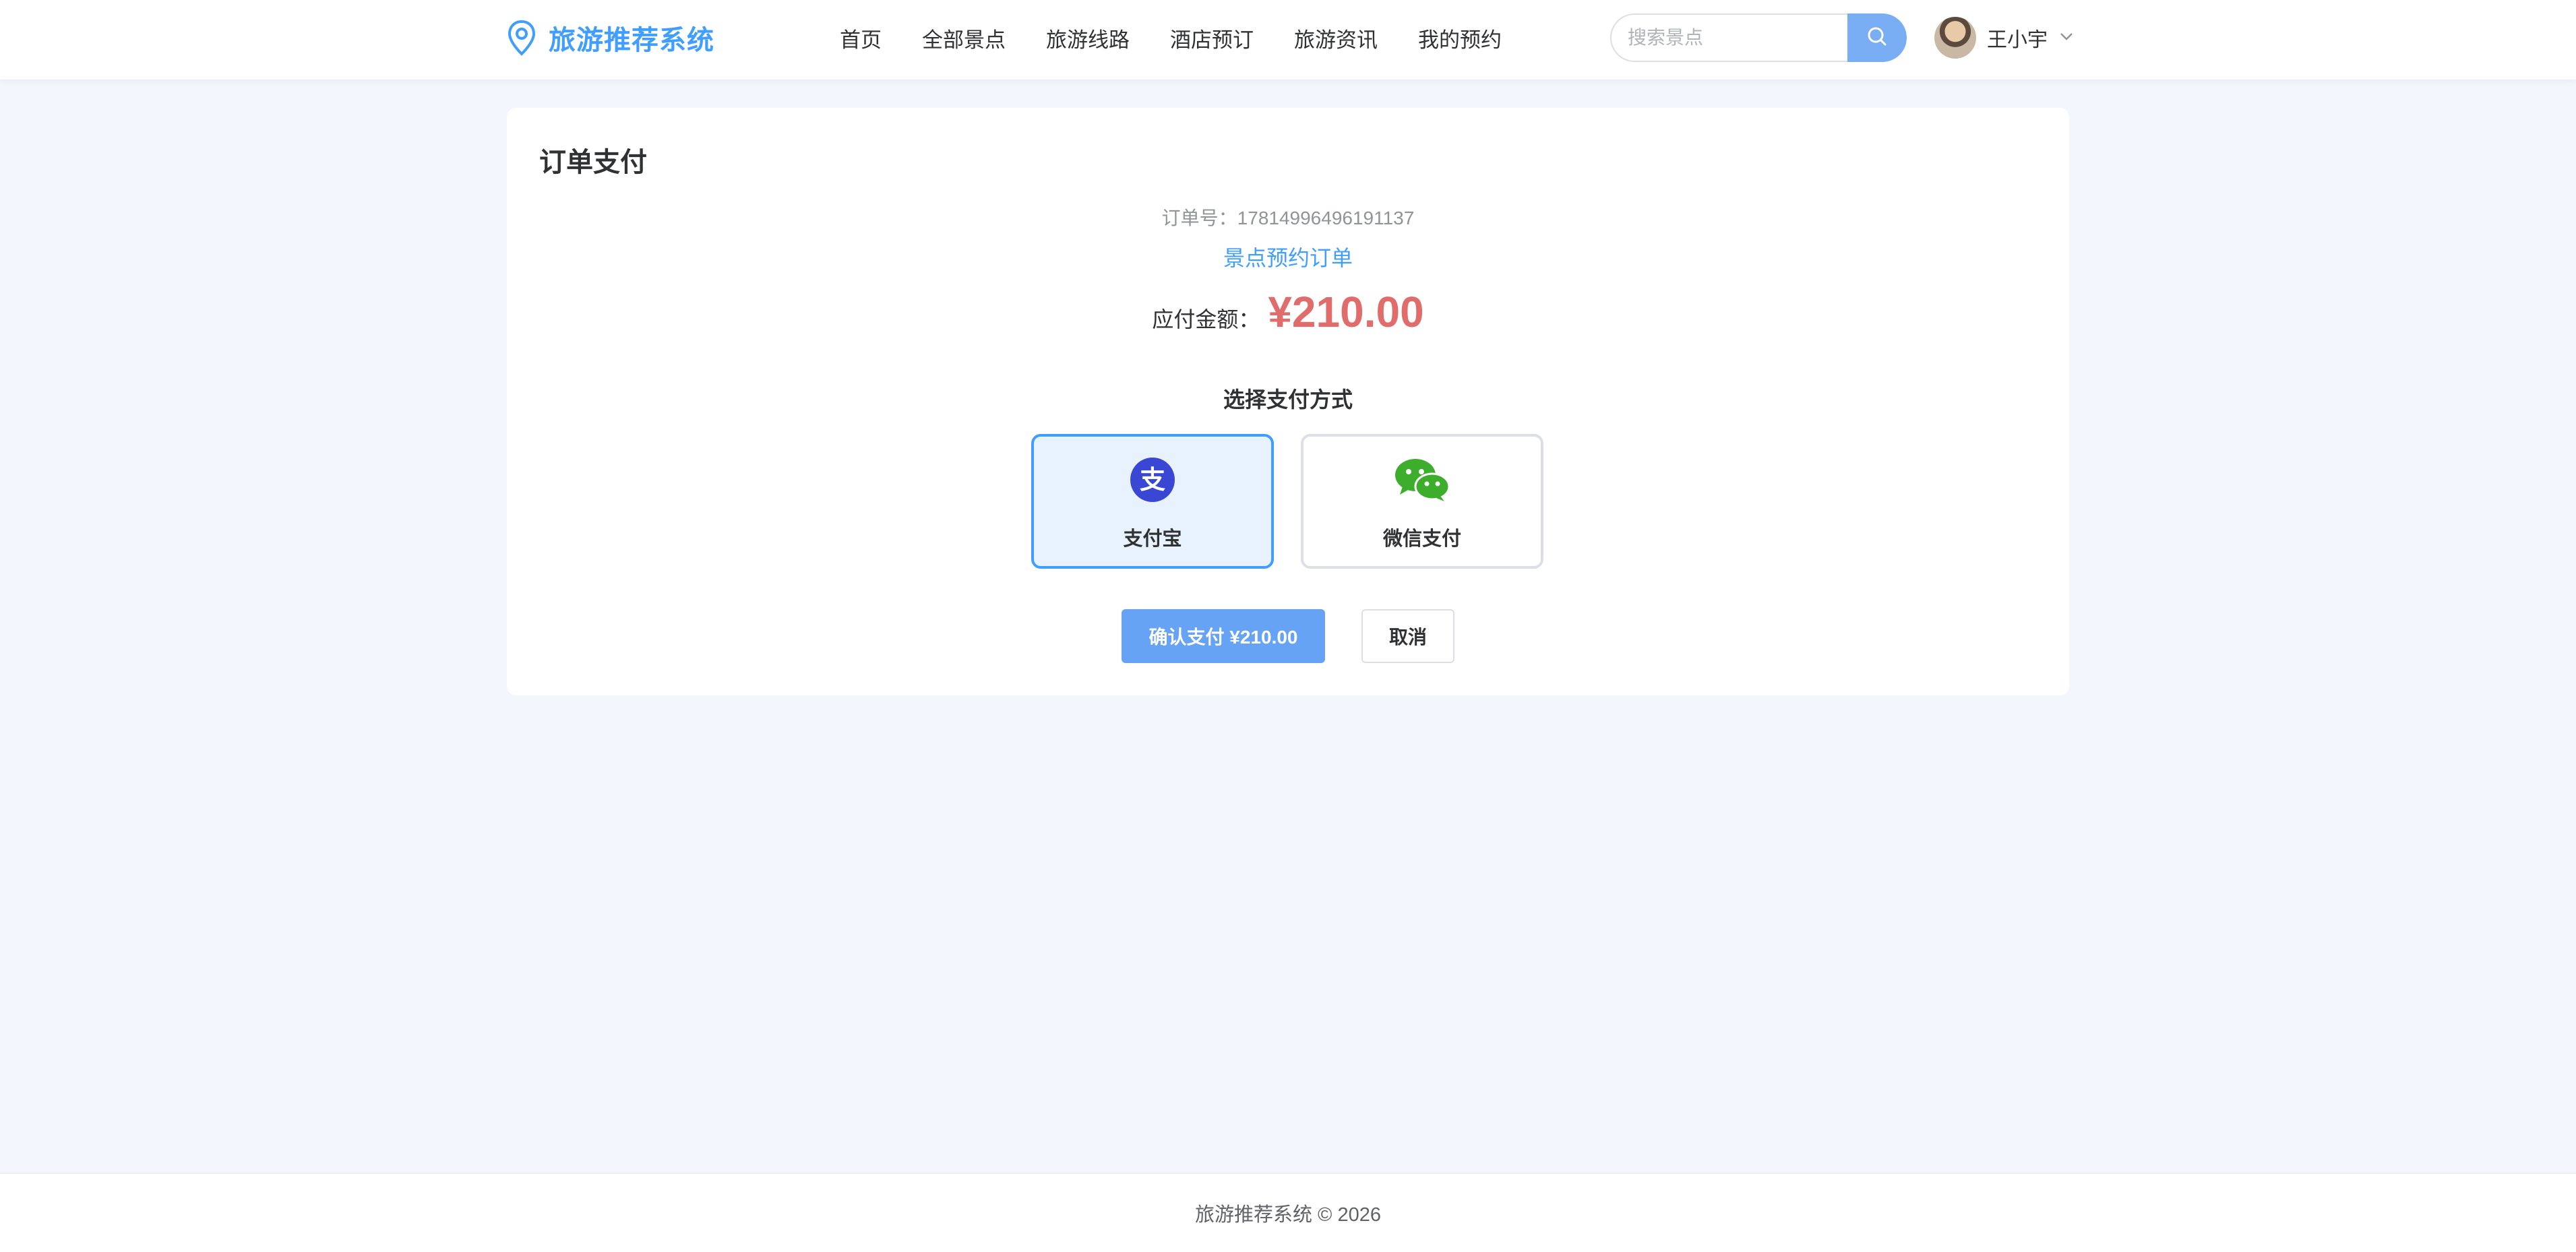 Image resolution: width=2576 pixels, height=1252 pixels. I want to click on search-bar, so click(1758, 37).